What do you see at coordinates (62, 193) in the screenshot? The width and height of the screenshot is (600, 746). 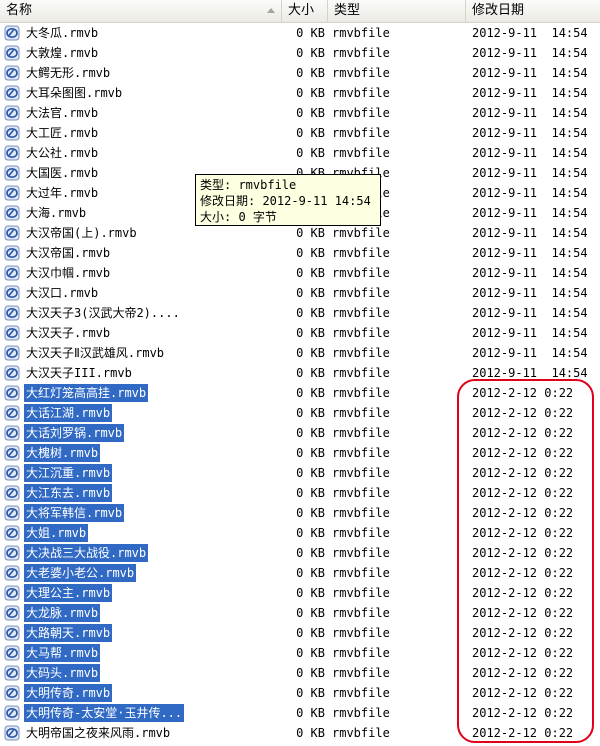 I see `file-name: 大过年.rmvb` at bounding box center [62, 193].